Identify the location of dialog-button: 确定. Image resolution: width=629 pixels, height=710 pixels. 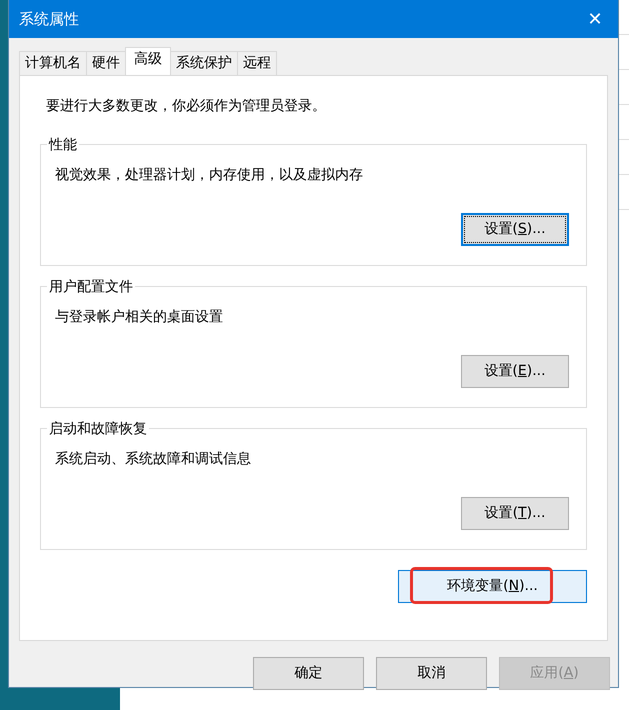
(308, 673).